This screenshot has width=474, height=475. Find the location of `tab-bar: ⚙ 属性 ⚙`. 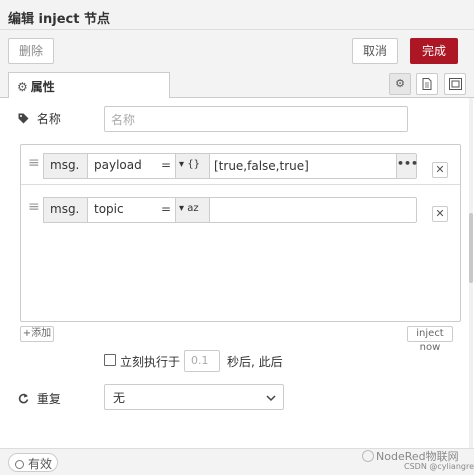

tab-bar: ⚙ 属性 ⚙ is located at coordinates (237, 84).